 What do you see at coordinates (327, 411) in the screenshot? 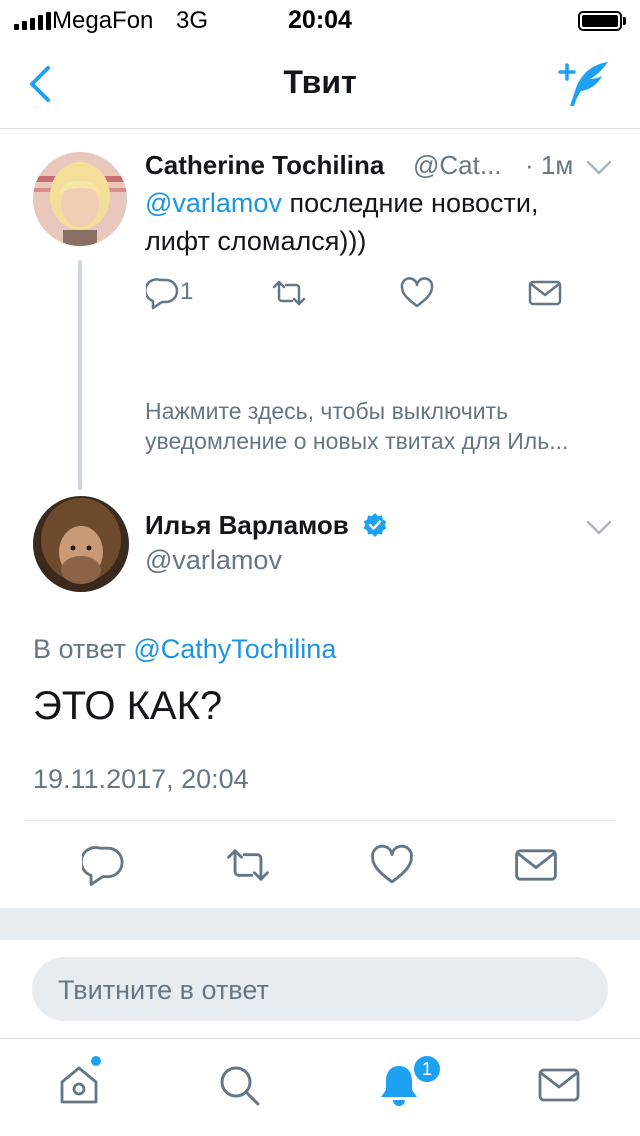
I see `mute-notice-line1: Нажмите здесь, чтобы выключить` at bounding box center [327, 411].